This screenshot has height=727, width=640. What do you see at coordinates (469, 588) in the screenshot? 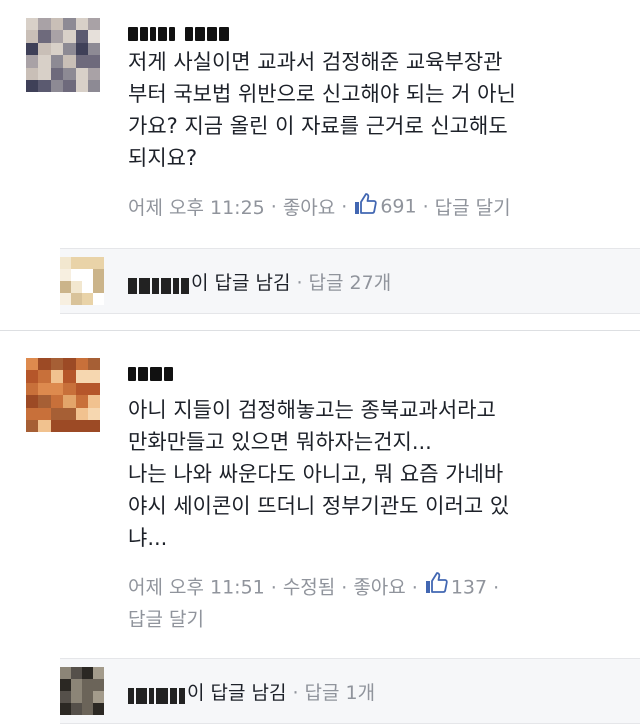
I see `like-count: 137` at bounding box center [469, 588].